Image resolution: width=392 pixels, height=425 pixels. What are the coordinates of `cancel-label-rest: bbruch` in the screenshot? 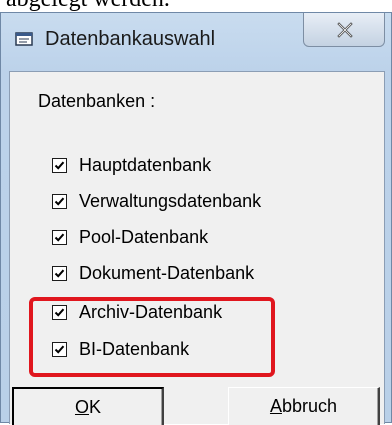 It's located at (309, 406).